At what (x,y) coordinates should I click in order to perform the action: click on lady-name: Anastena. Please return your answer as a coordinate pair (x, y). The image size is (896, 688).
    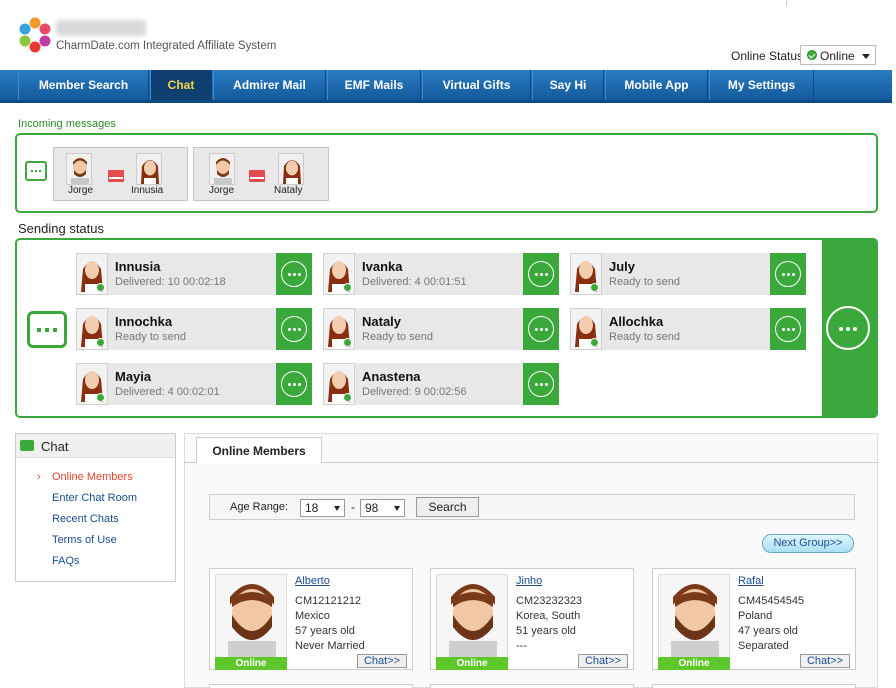
    Looking at the image, I should click on (391, 376).